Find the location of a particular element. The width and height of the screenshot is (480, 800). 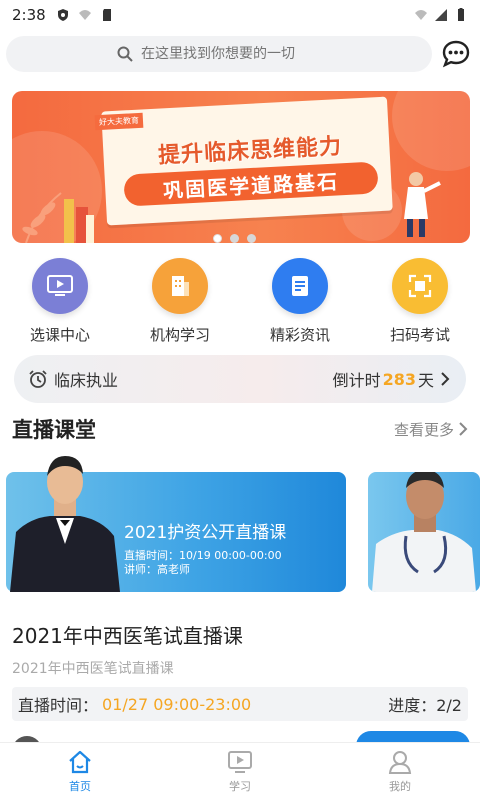

search-input is located at coordinates (231, 54).